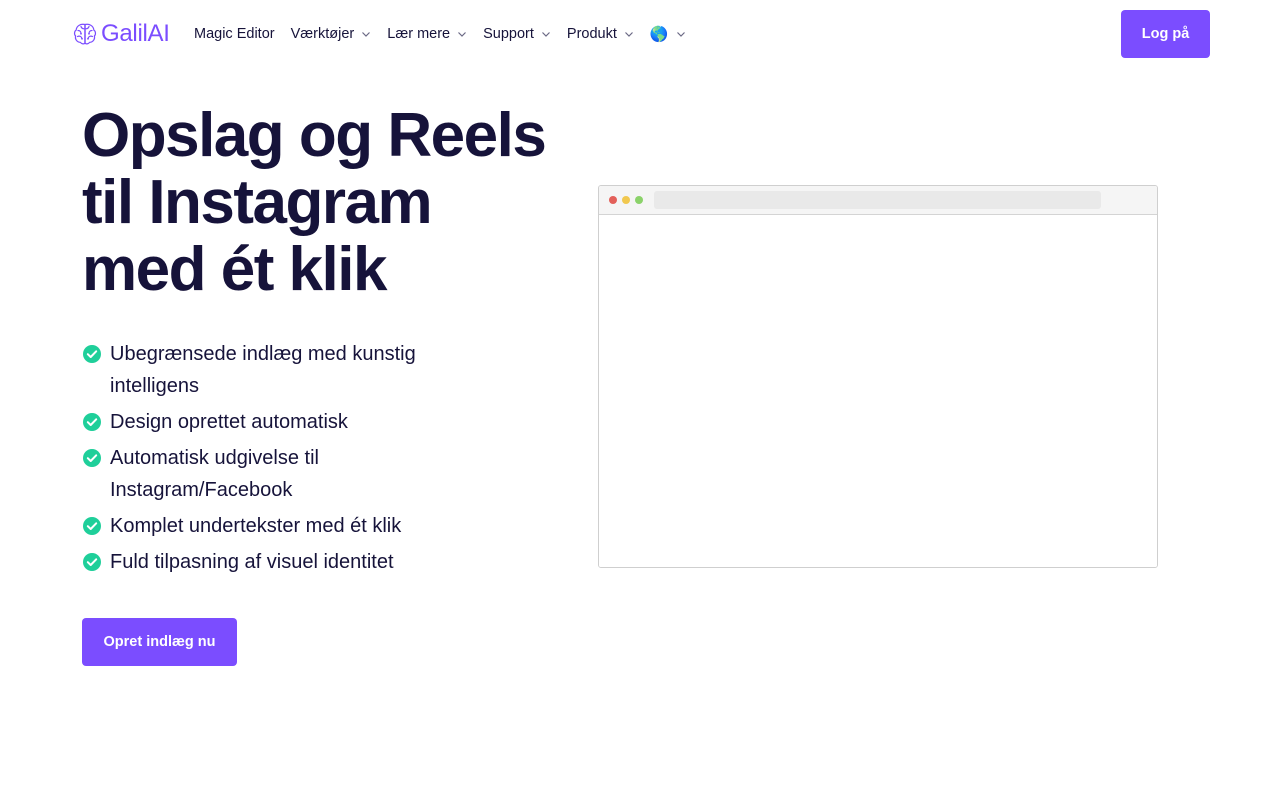  Describe the element at coordinates (659, 34) in the screenshot. I see `globe-icon: 🌎` at that location.